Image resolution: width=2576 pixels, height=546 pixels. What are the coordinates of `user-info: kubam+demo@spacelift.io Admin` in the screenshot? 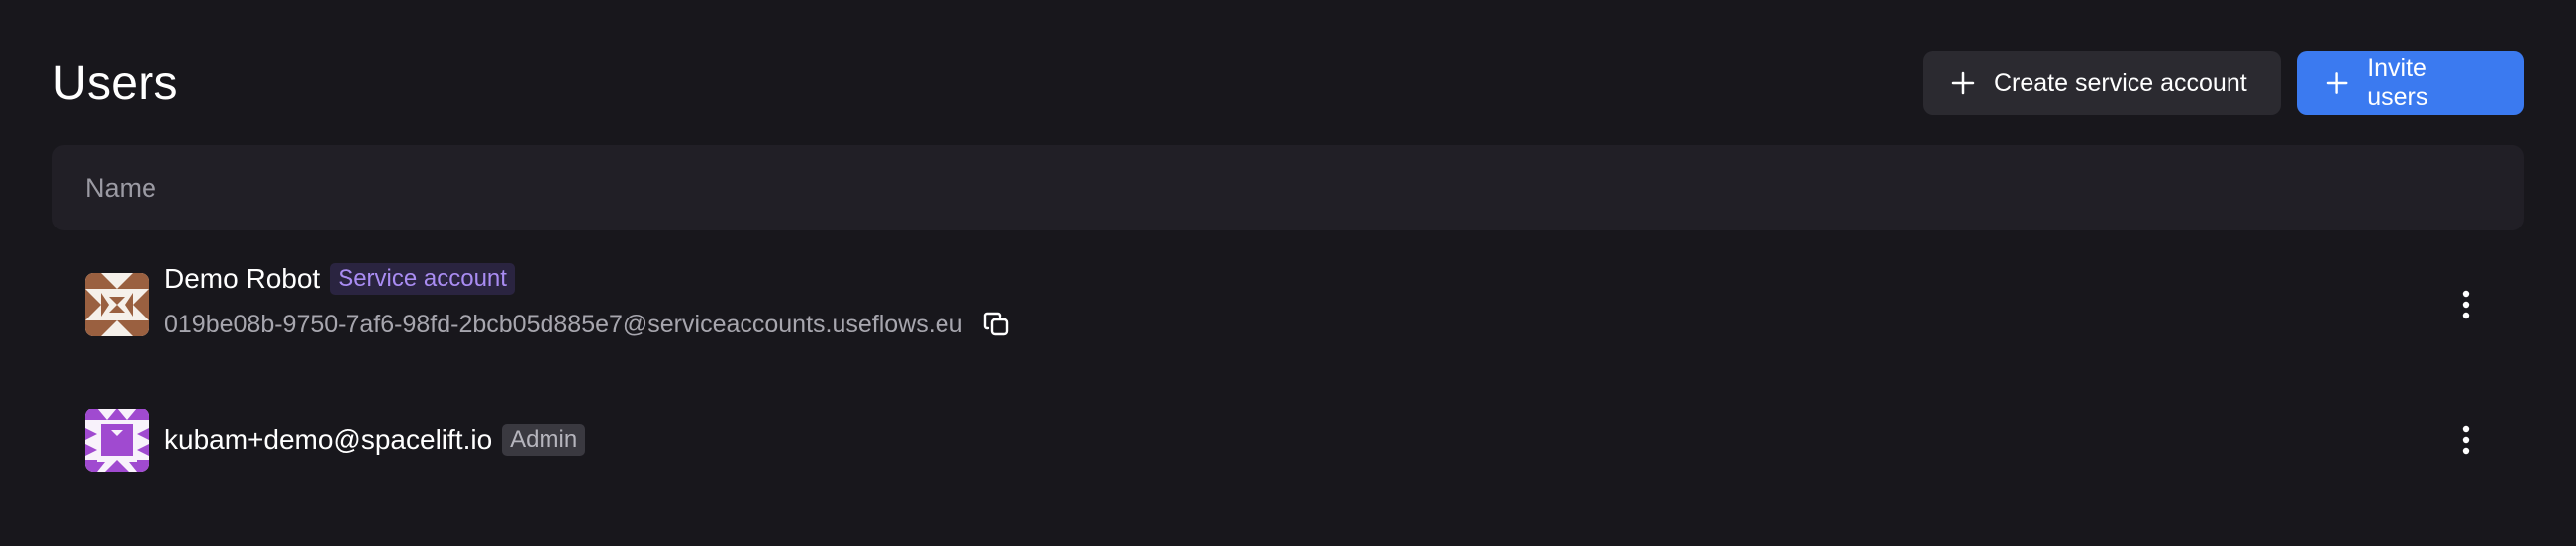 It's located at (375, 440).